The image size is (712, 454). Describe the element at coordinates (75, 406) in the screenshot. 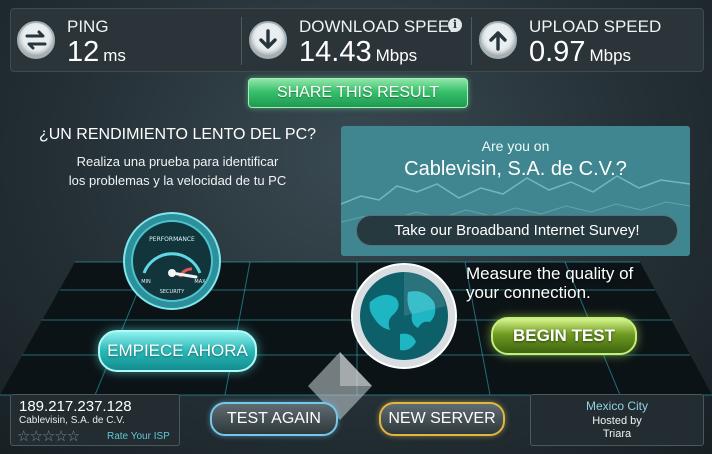

I see `ip-address: 189.217.237.128` at that location.